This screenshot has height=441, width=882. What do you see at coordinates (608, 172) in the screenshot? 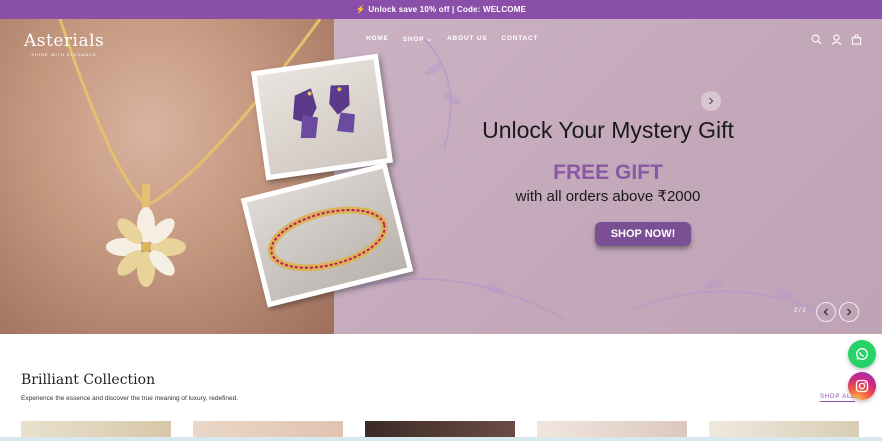
I see `hero-highlight: FREE GIFT` at bounding box center [608, 172].